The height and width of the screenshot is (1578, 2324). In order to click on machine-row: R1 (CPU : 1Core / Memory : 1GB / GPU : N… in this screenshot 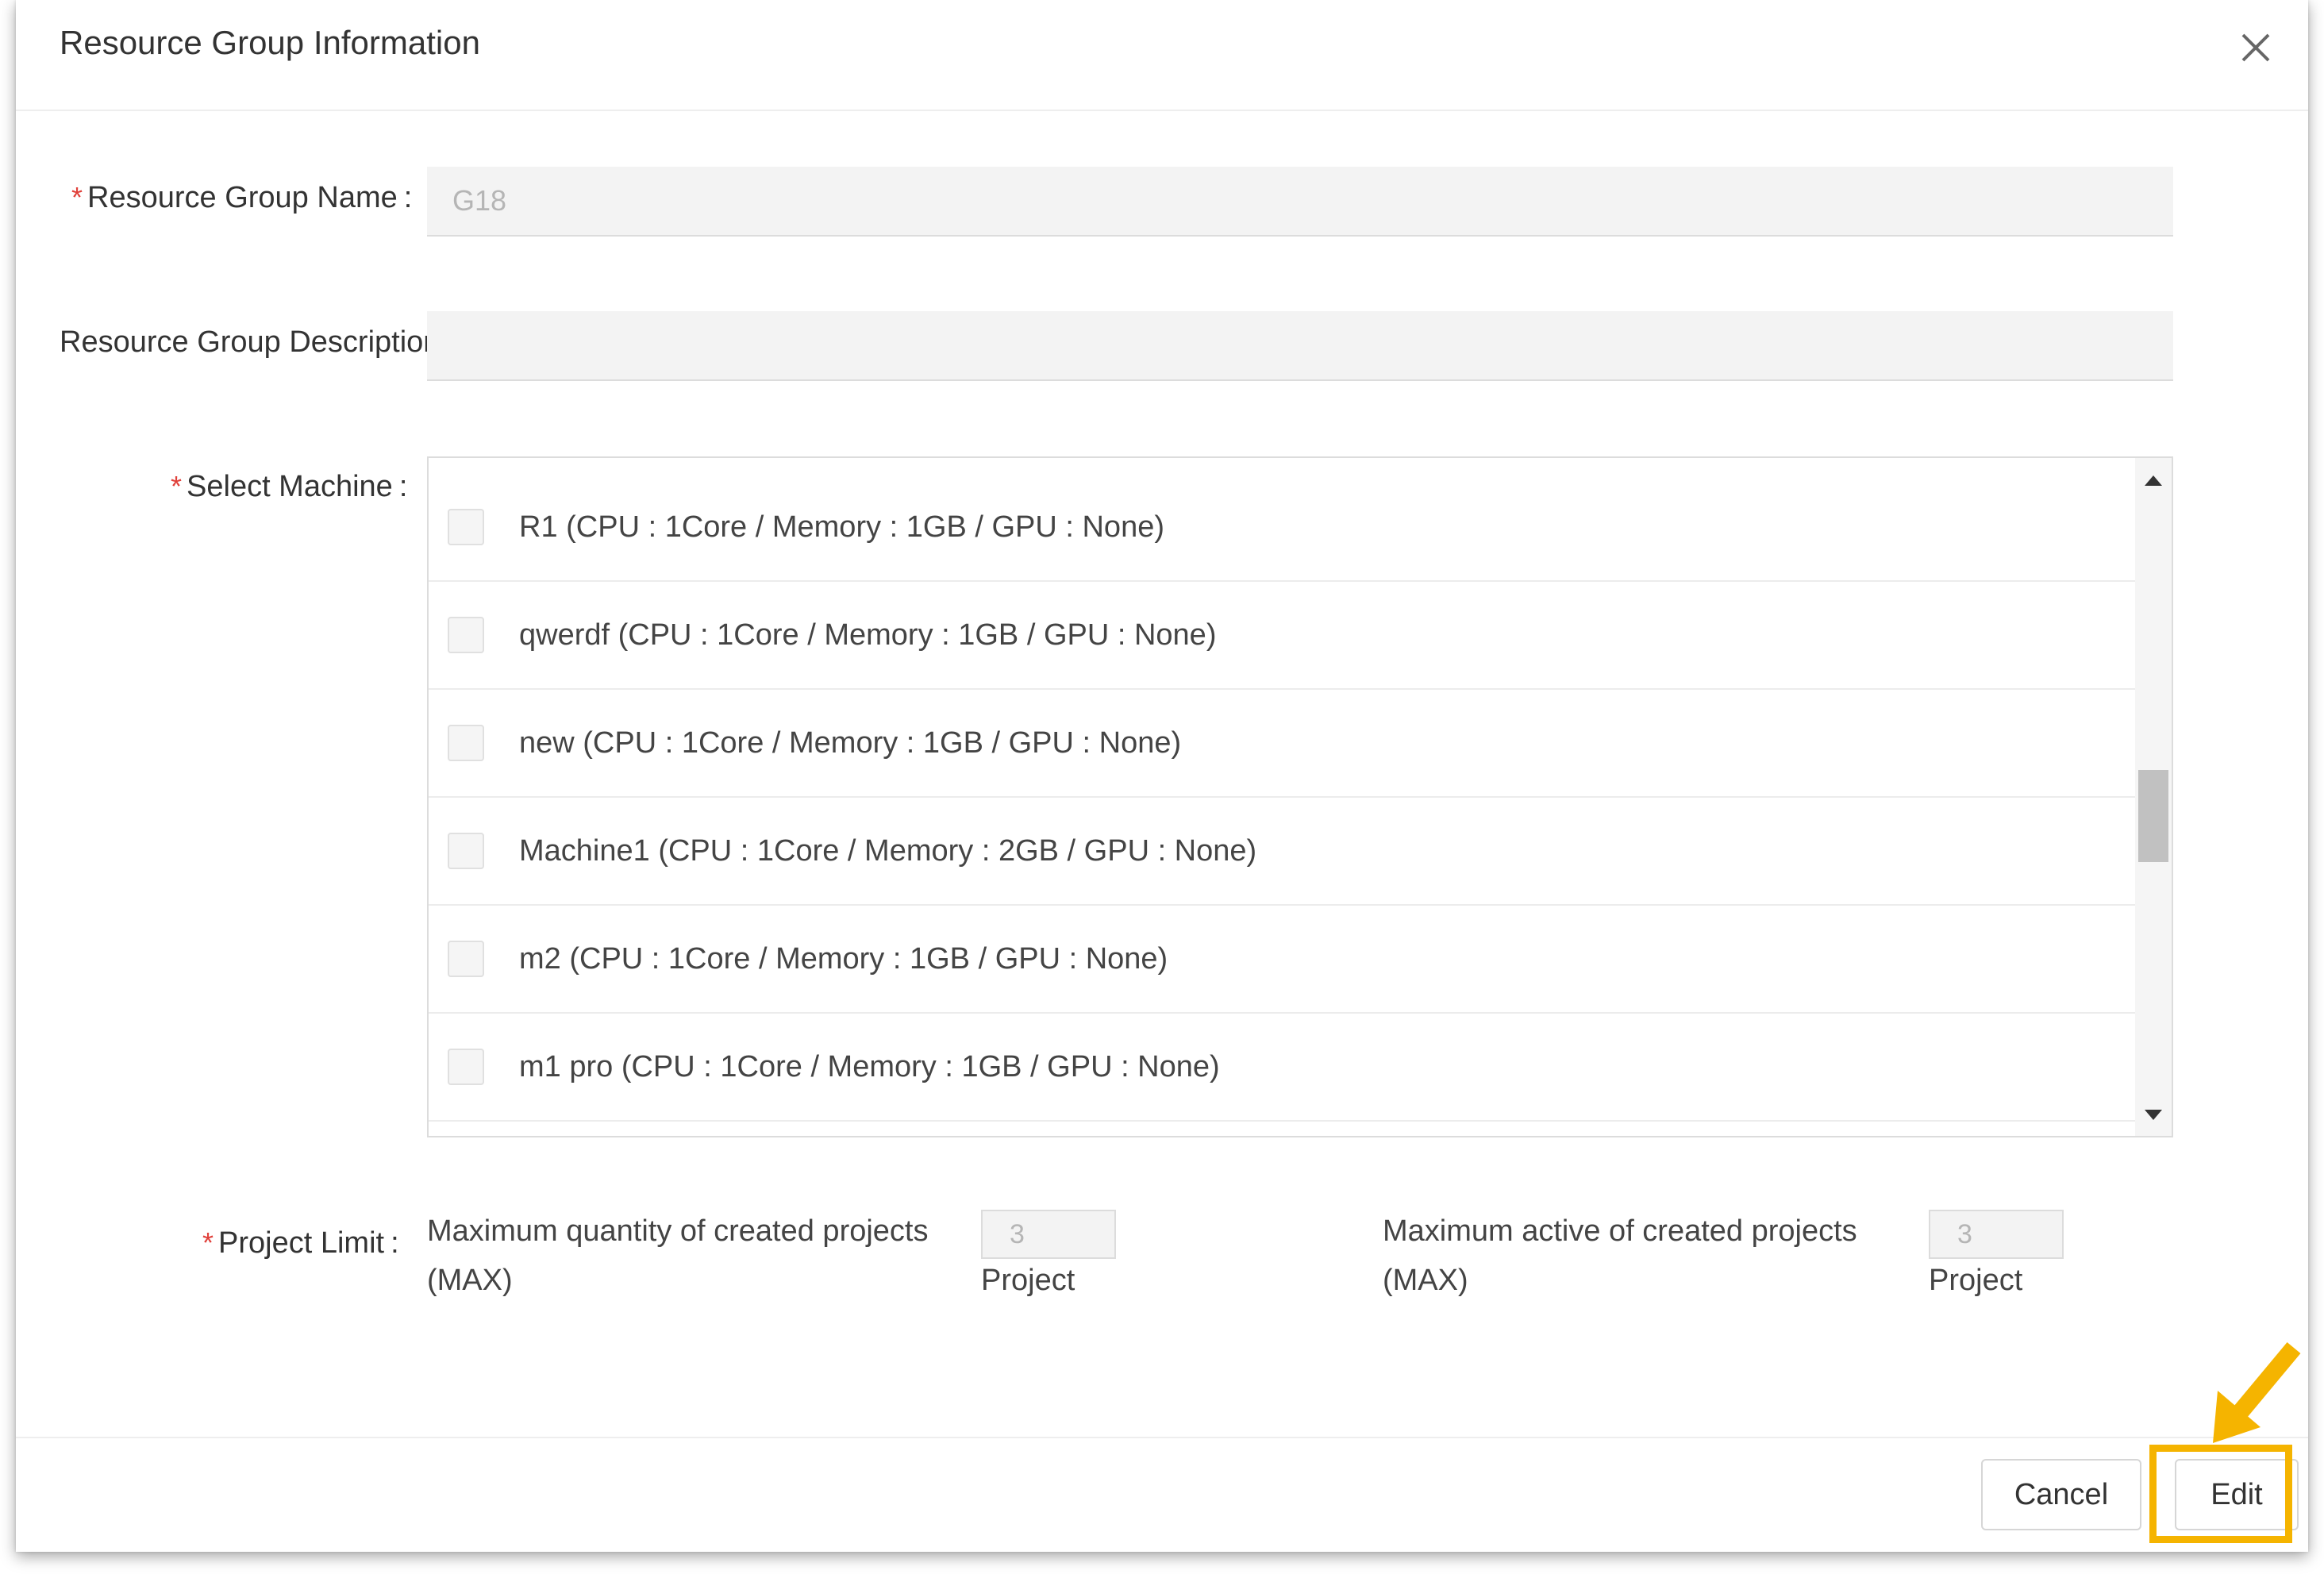, I will do `click(1282, 528)`.